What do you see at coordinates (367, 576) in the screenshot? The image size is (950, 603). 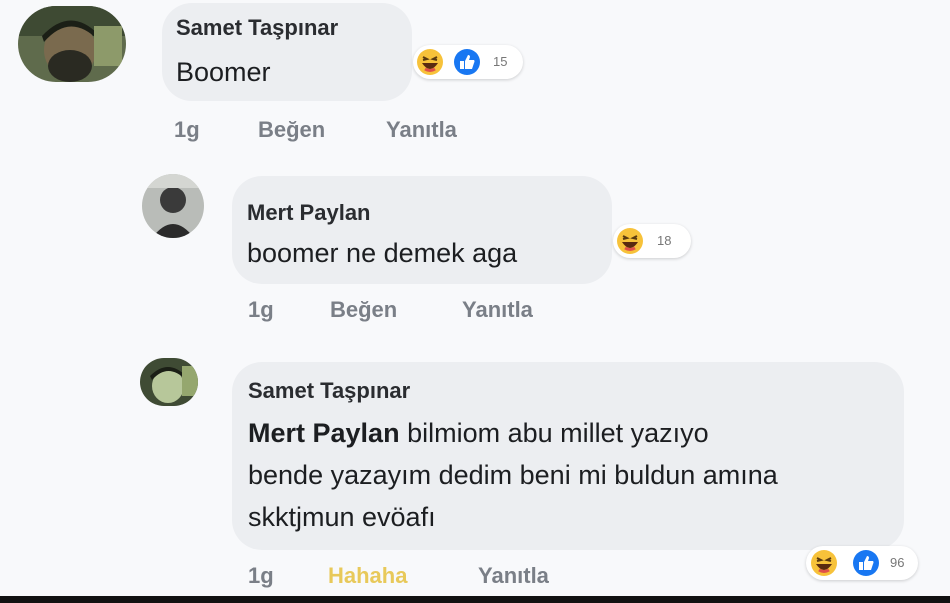 I see `haha-reaction-button: Hahaha` at bounding box center [367, 576].